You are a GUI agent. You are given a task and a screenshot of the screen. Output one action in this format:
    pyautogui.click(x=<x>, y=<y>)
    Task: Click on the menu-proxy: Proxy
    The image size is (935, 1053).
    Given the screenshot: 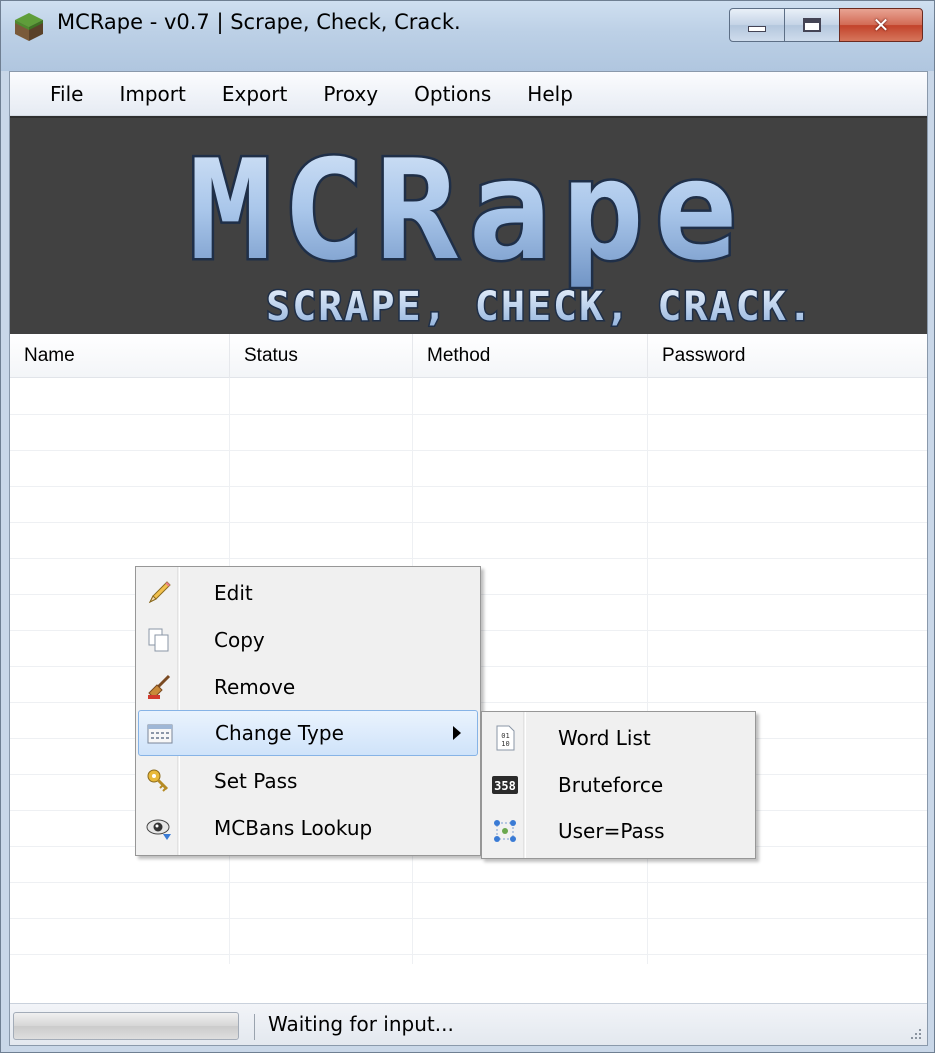 What is the action you would take?
    pyautogui.click(x=350, y=94)
    